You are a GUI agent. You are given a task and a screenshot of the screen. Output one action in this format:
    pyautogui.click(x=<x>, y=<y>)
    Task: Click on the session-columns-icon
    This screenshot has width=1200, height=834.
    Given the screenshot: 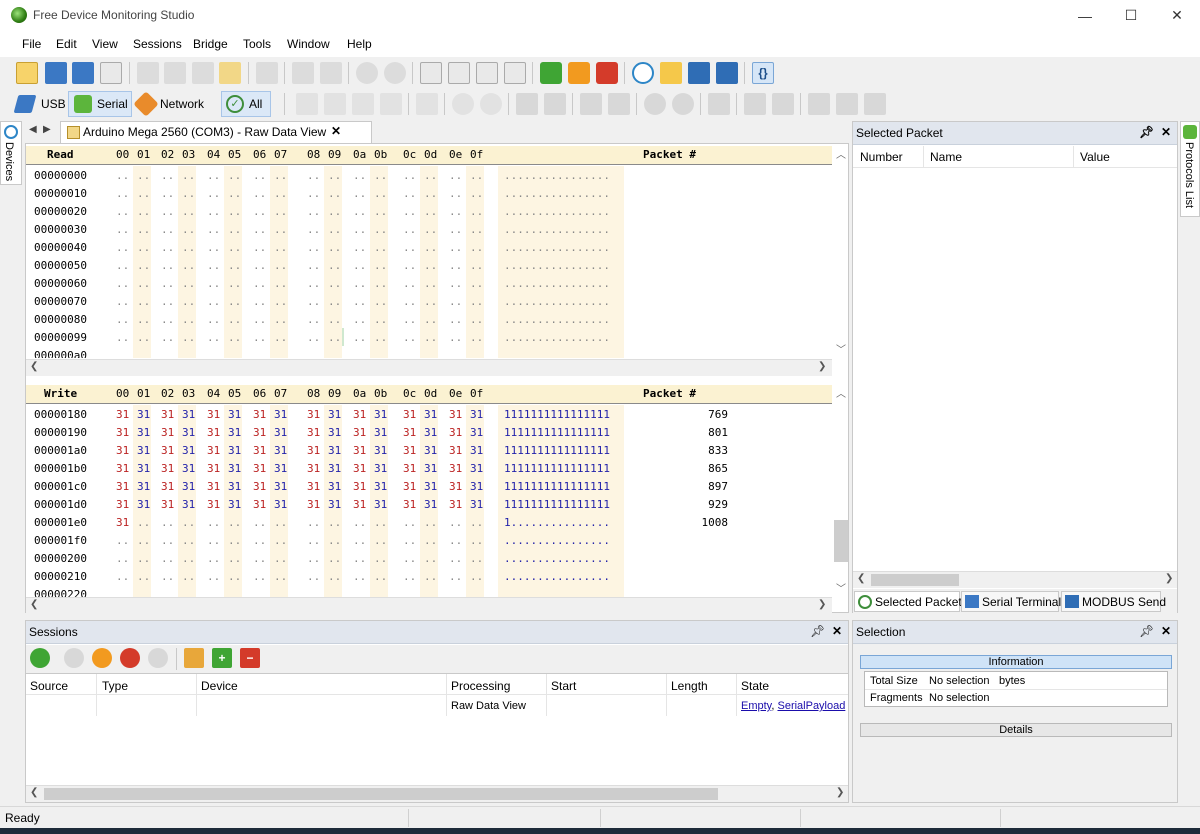 What is the action you would take?
    pyautogui.click(x=194, y=658)
    